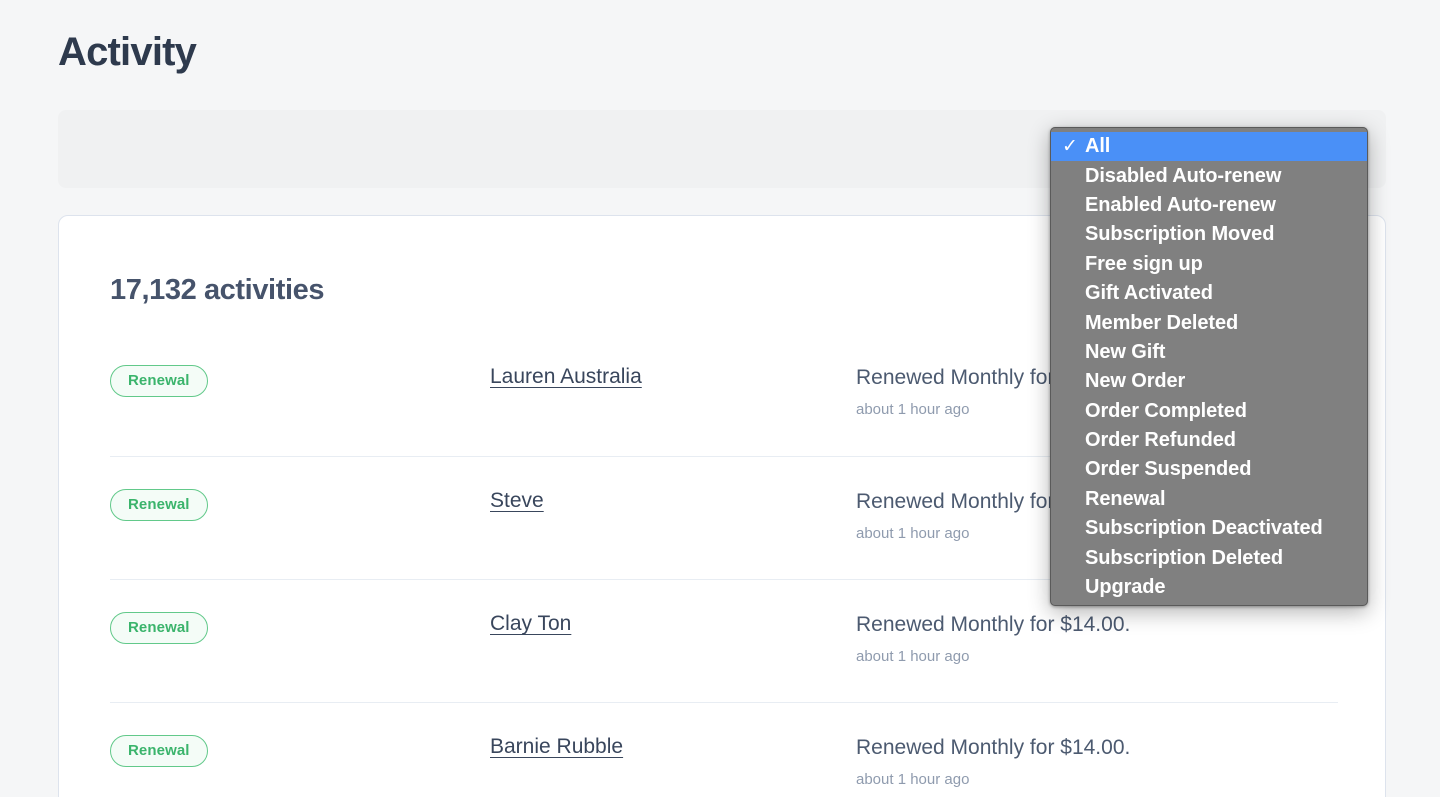 Image resolution: width=1440 pixels, height=797 pixels. Describe the element at coordinates (556, 746) in the screenshot. I see `member-link: Barnie Rubble` at that location.